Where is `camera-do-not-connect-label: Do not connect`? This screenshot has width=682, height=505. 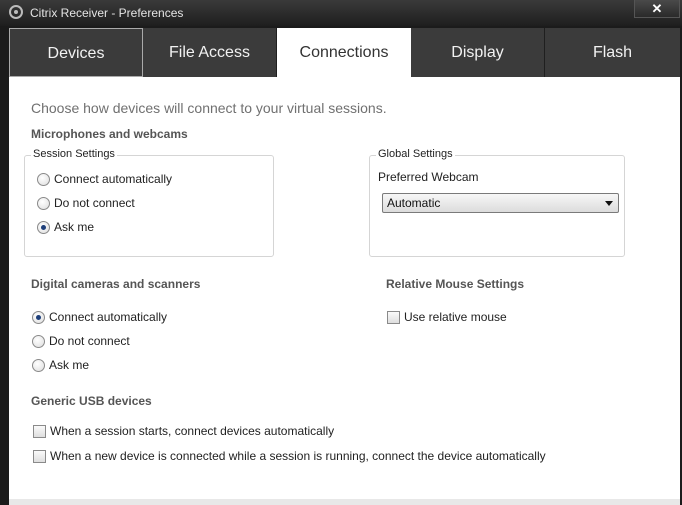
camera-do-not-connect-label: Do not connect is located at coordinates (89, 341).